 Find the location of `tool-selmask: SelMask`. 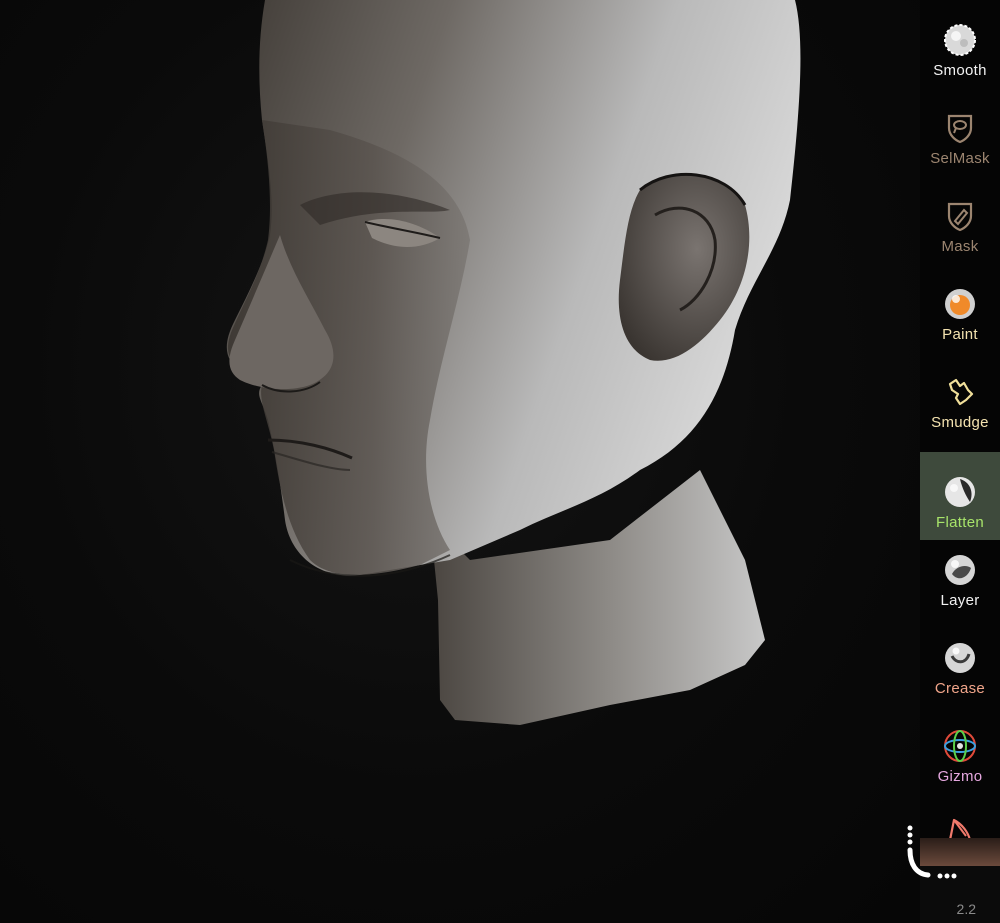

tool-selmask: SelMask is located at coordinates (960, 132).